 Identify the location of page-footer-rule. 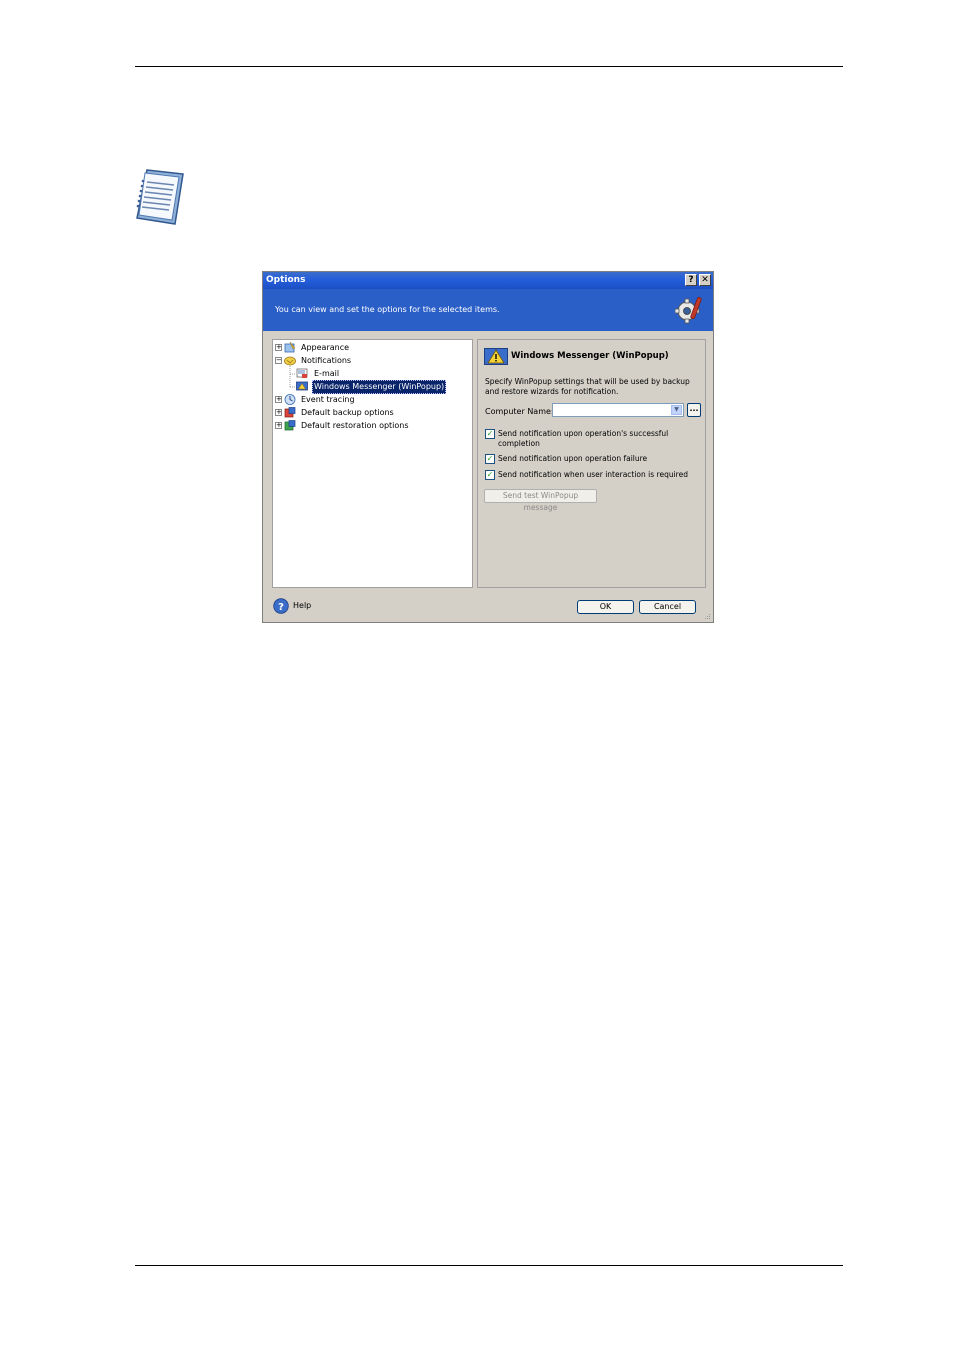
(489, 1265).